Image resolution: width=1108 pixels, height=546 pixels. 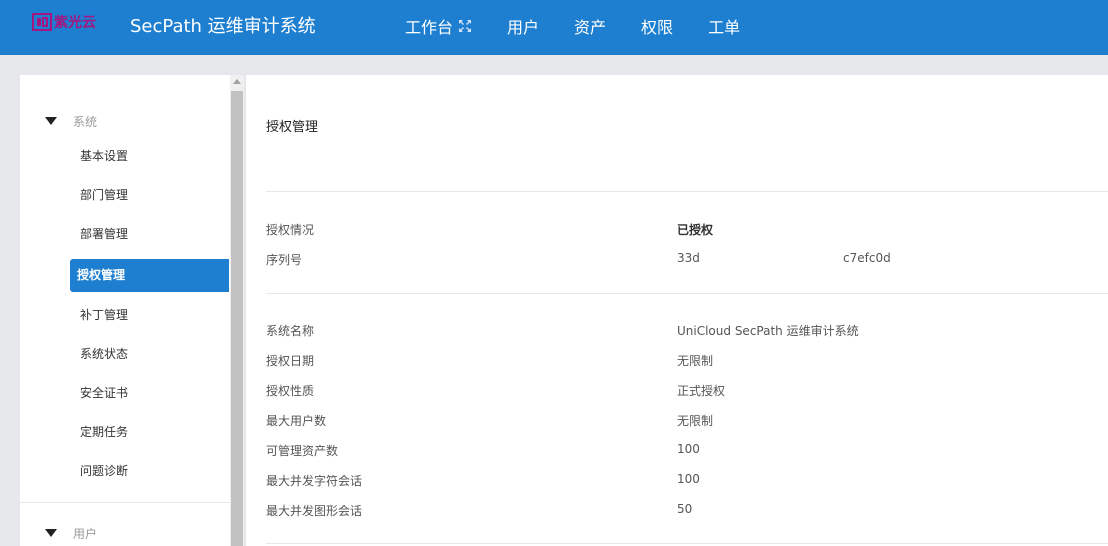 What do you see at coordinates (149, 471) in the screenshot?
I see `sidebar-item-diagnostics: 问题诊断` at bounding box center [149, 471].